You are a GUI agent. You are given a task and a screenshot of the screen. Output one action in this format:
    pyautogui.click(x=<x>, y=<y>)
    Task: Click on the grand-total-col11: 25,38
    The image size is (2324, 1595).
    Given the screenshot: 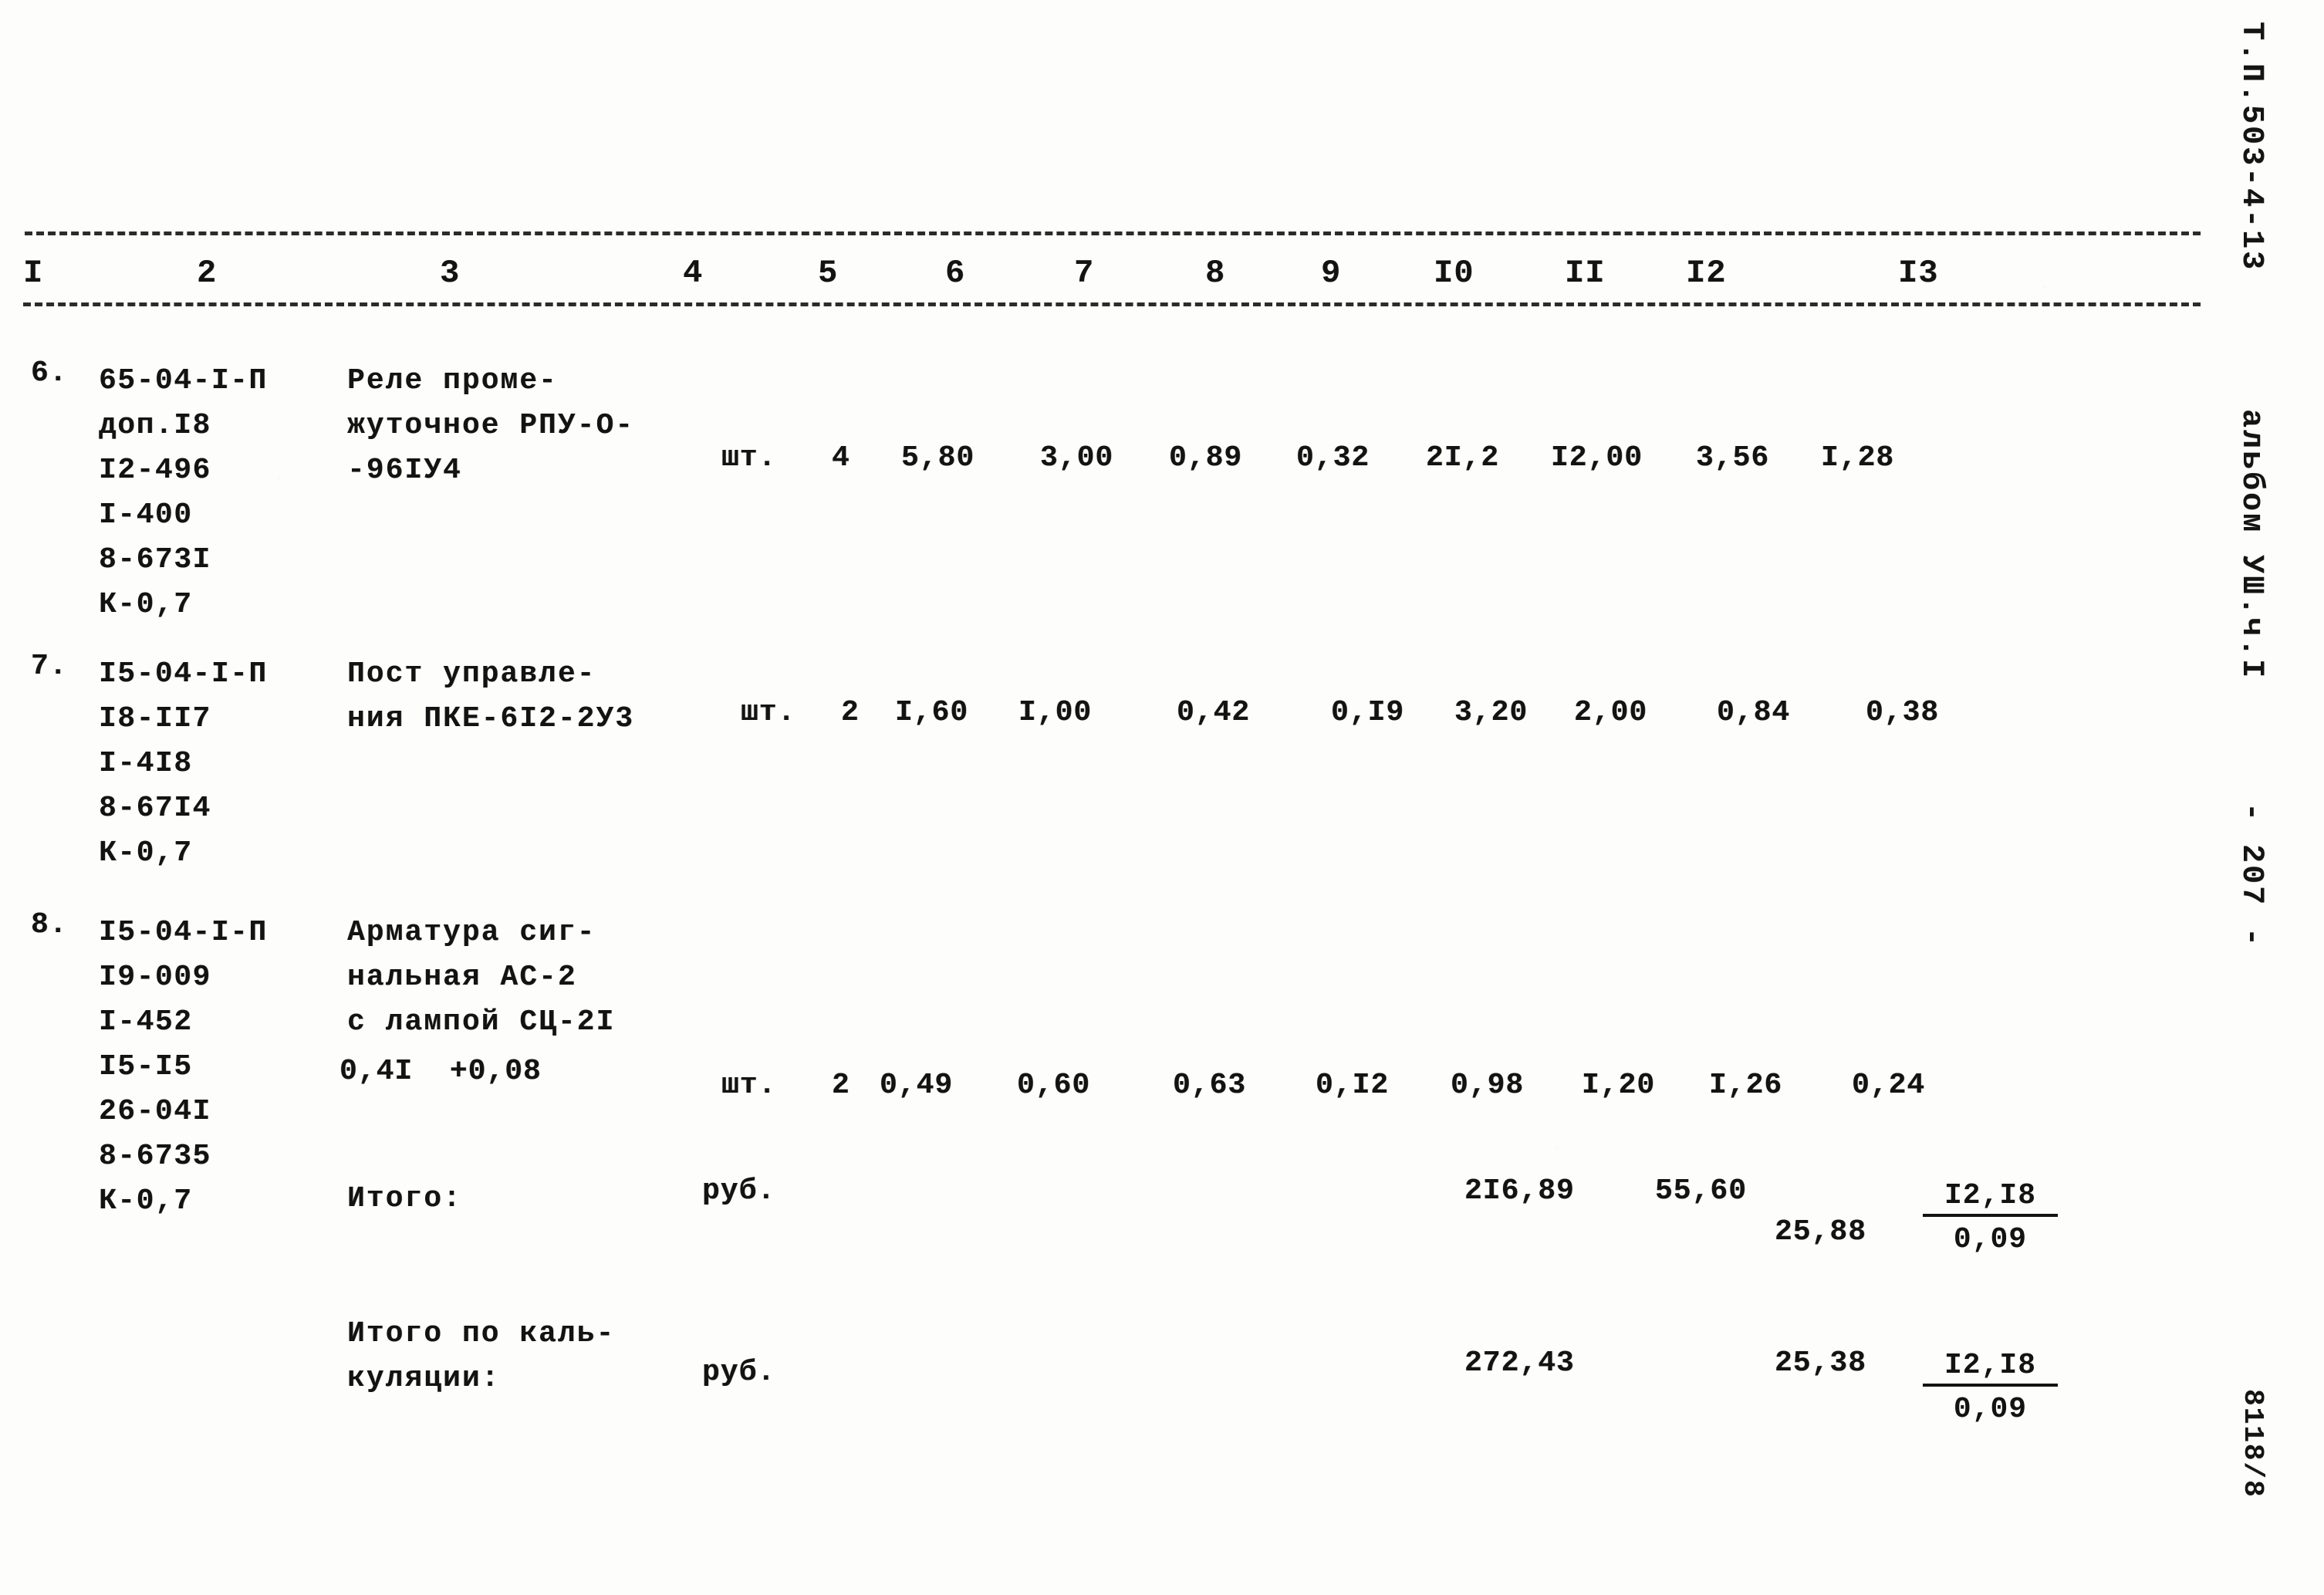 What is the action you would take?
    pyautogui.click(x=1821, y=1363)
    